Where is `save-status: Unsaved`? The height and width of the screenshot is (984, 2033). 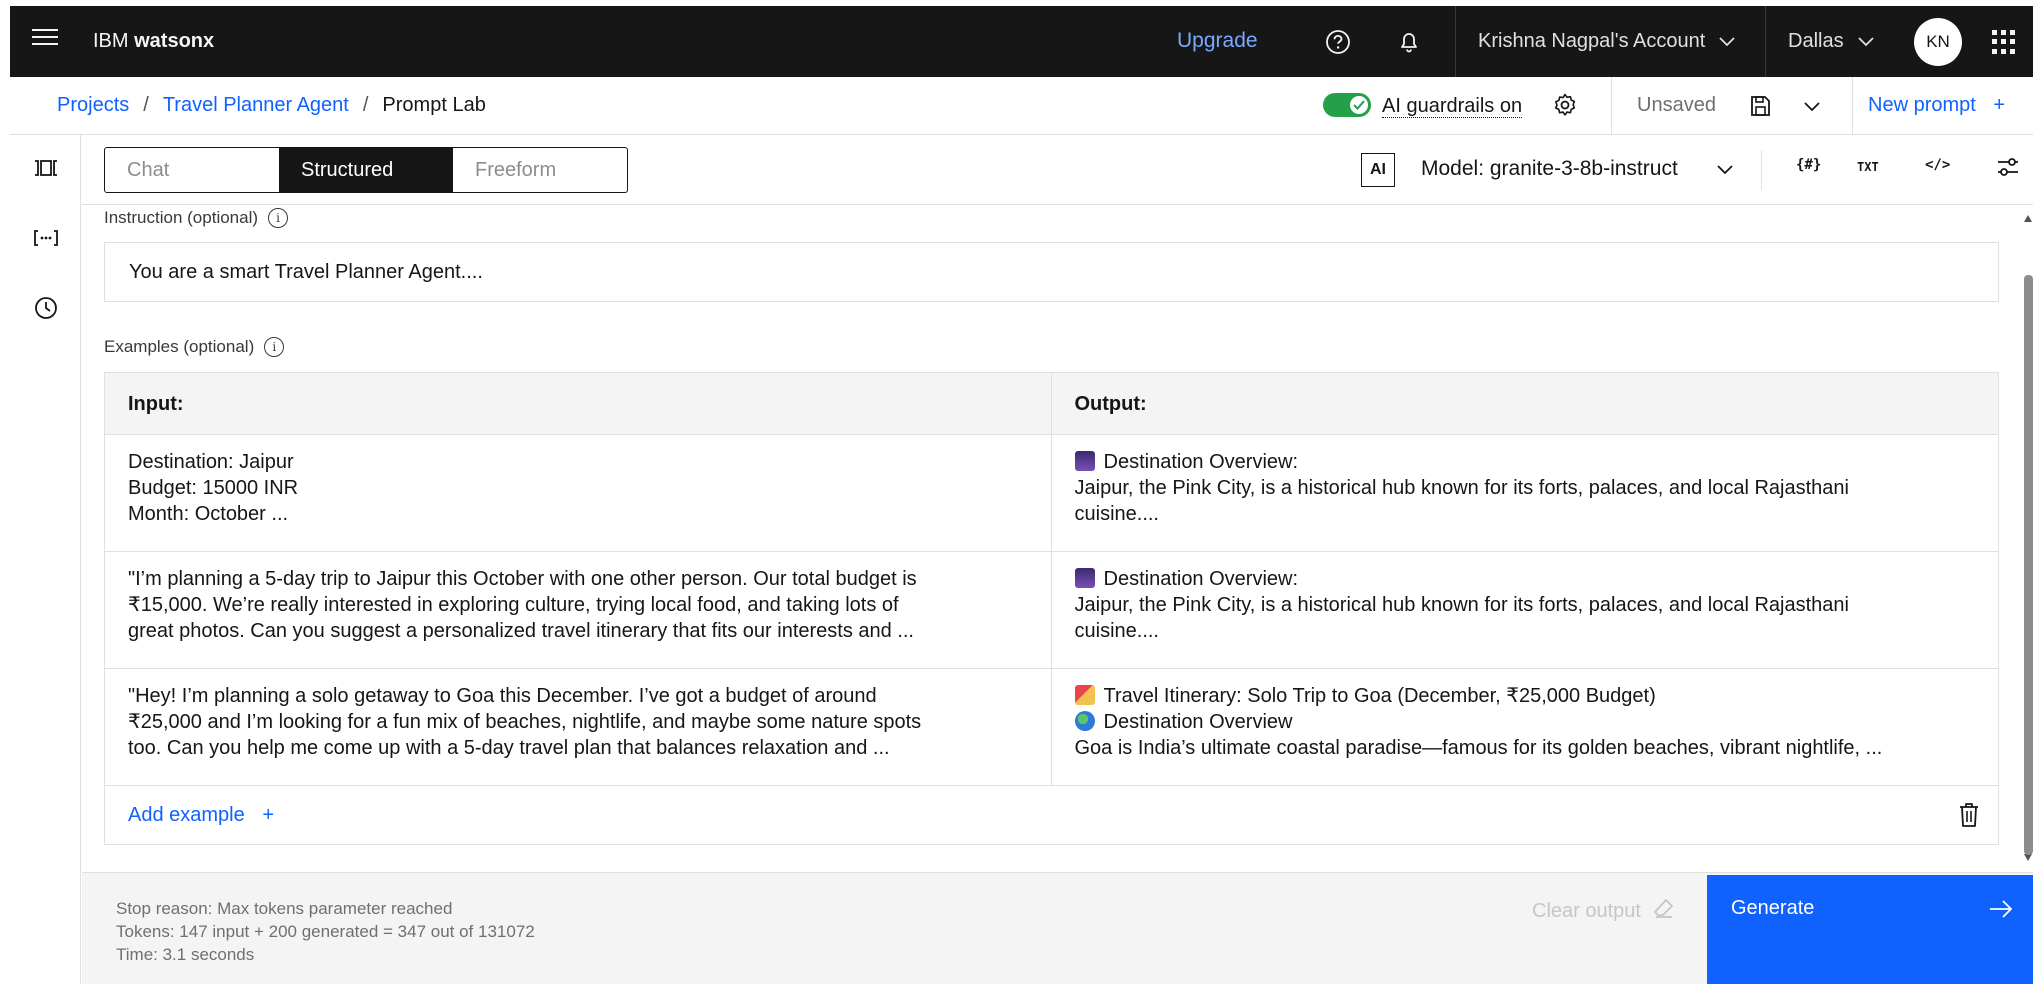 save-status: Unsaved is located at coordinates (1676, 105).